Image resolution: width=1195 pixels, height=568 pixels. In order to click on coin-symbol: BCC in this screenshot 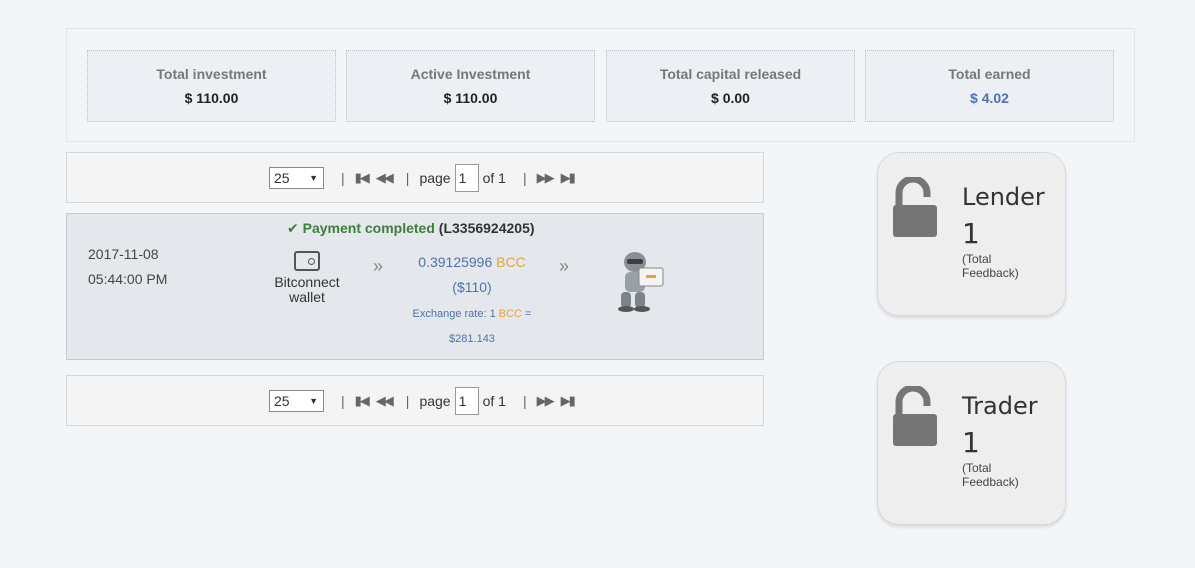, I will do `click(511, 262)`.